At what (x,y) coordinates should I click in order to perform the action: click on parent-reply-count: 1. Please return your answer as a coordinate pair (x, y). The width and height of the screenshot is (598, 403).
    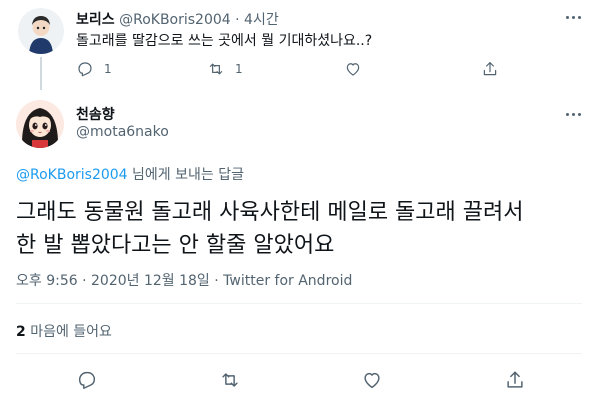
    Looking at the image, I should click on (108, 69).